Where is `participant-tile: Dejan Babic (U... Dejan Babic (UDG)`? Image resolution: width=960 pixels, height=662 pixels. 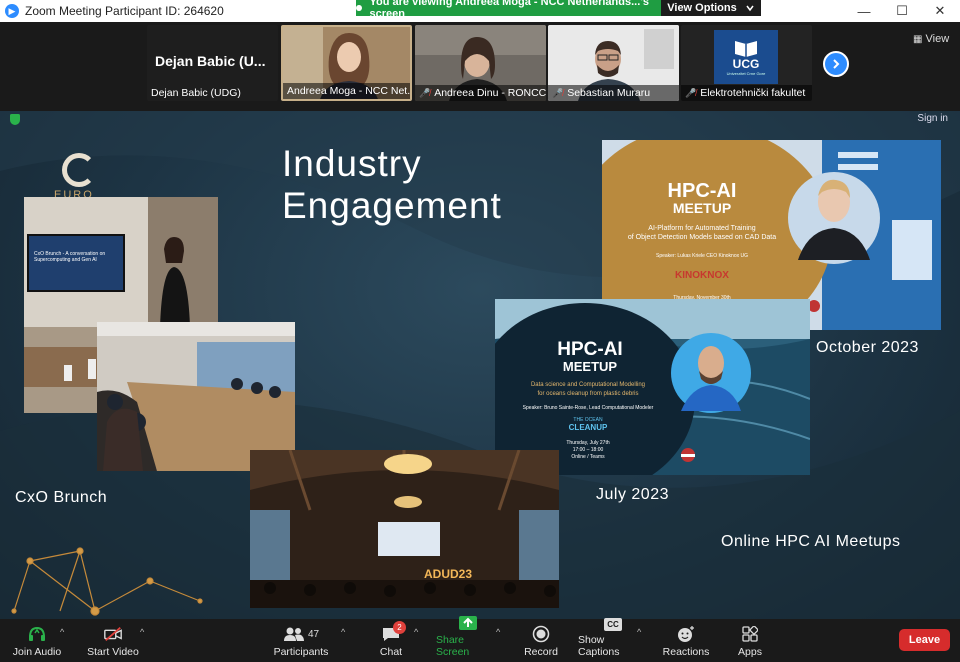 participant-tile: Dejan Babic (U... Dejan Babic (UDG) is located at coordinates (212, 63).